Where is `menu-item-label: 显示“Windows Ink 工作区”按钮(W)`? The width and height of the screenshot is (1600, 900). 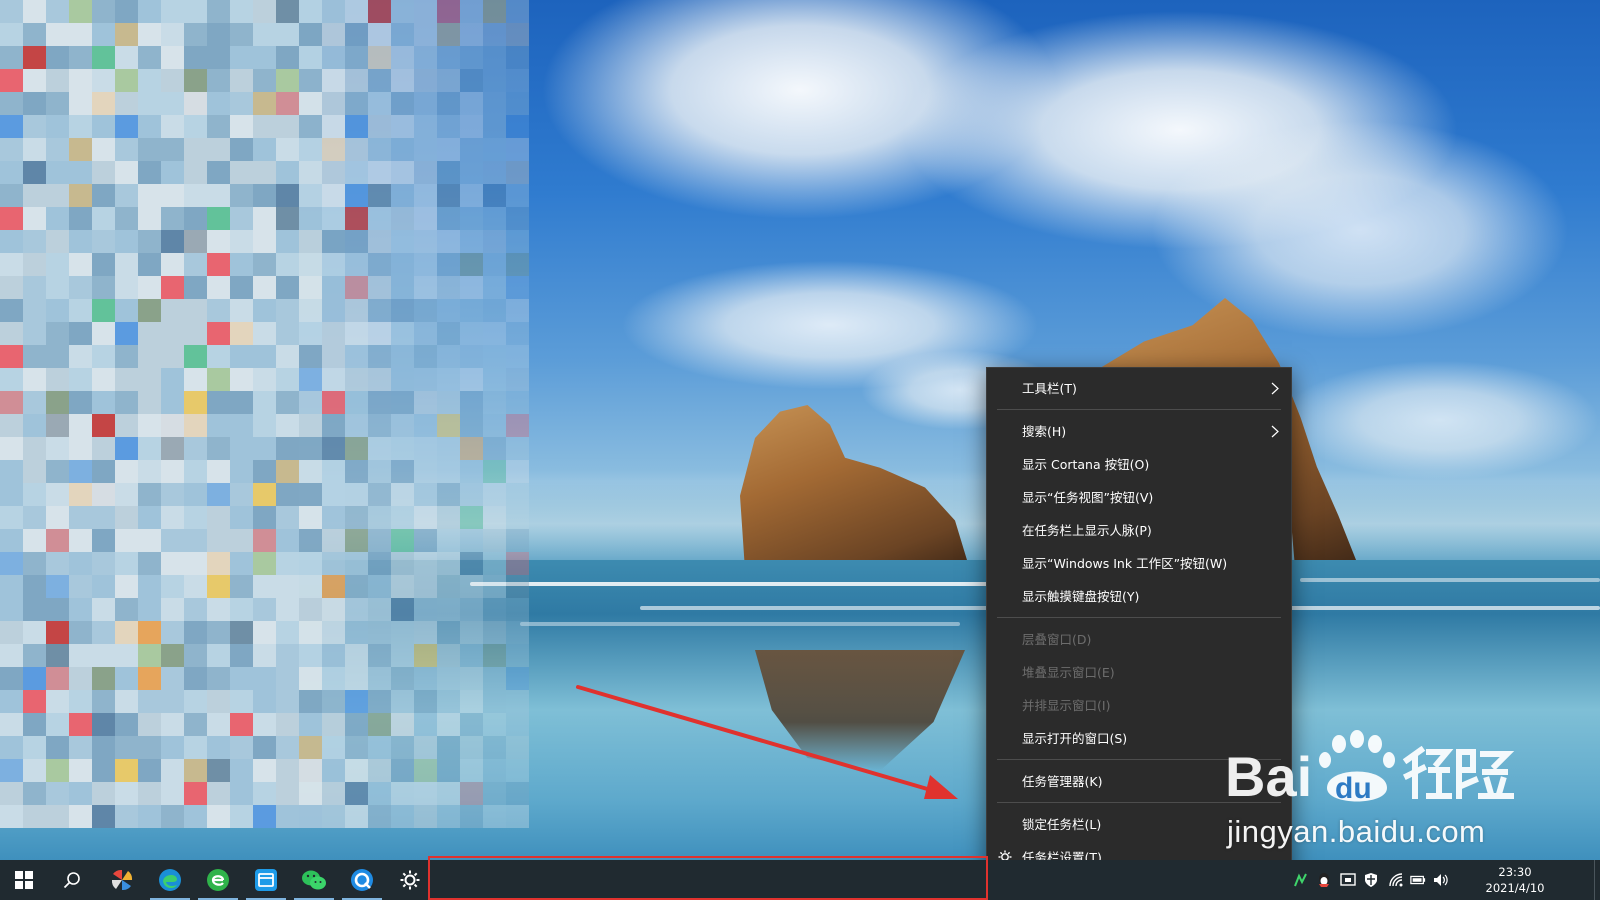 menu-item-label: 显示“Windows Ink 工作区”按钮(W) is located at coordinates (1125, 563).